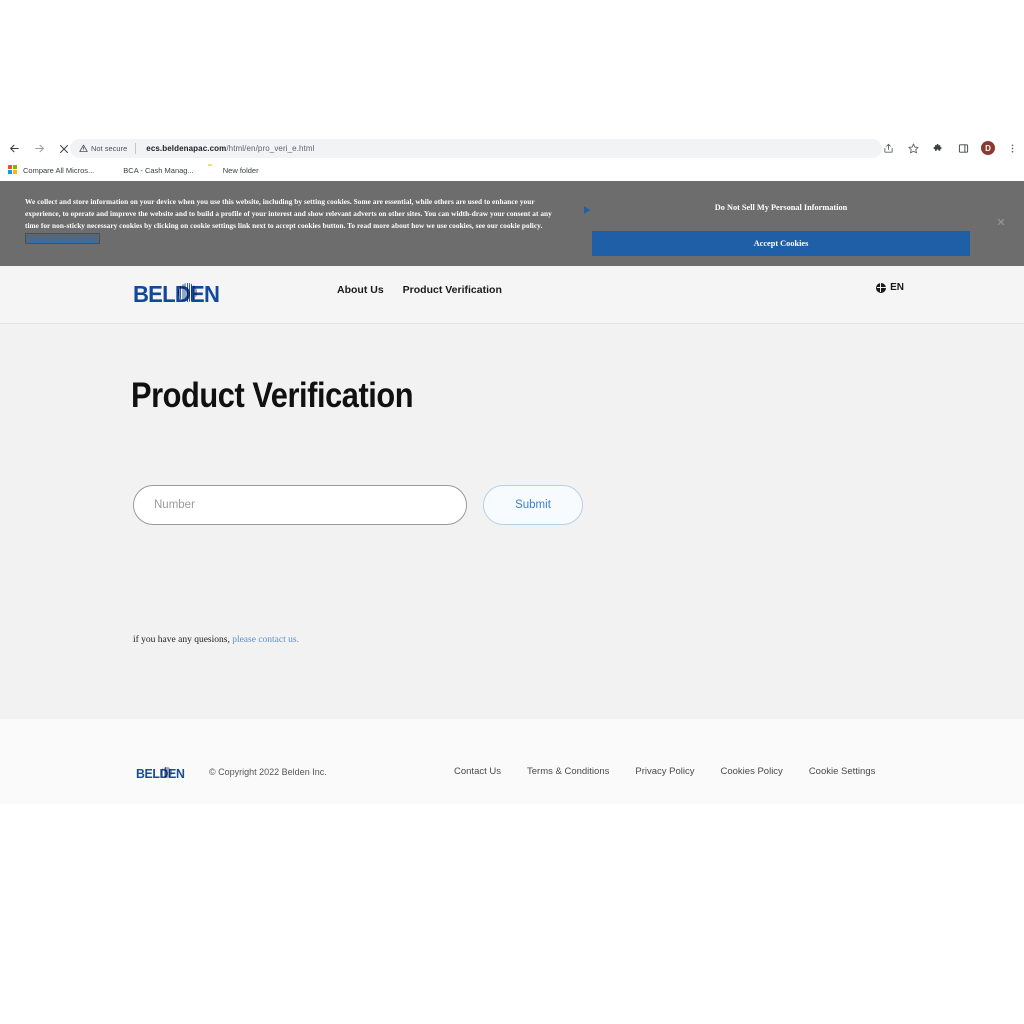  I want to click on contact-help-prefix: if you have any quesions,, so click(181, 640).